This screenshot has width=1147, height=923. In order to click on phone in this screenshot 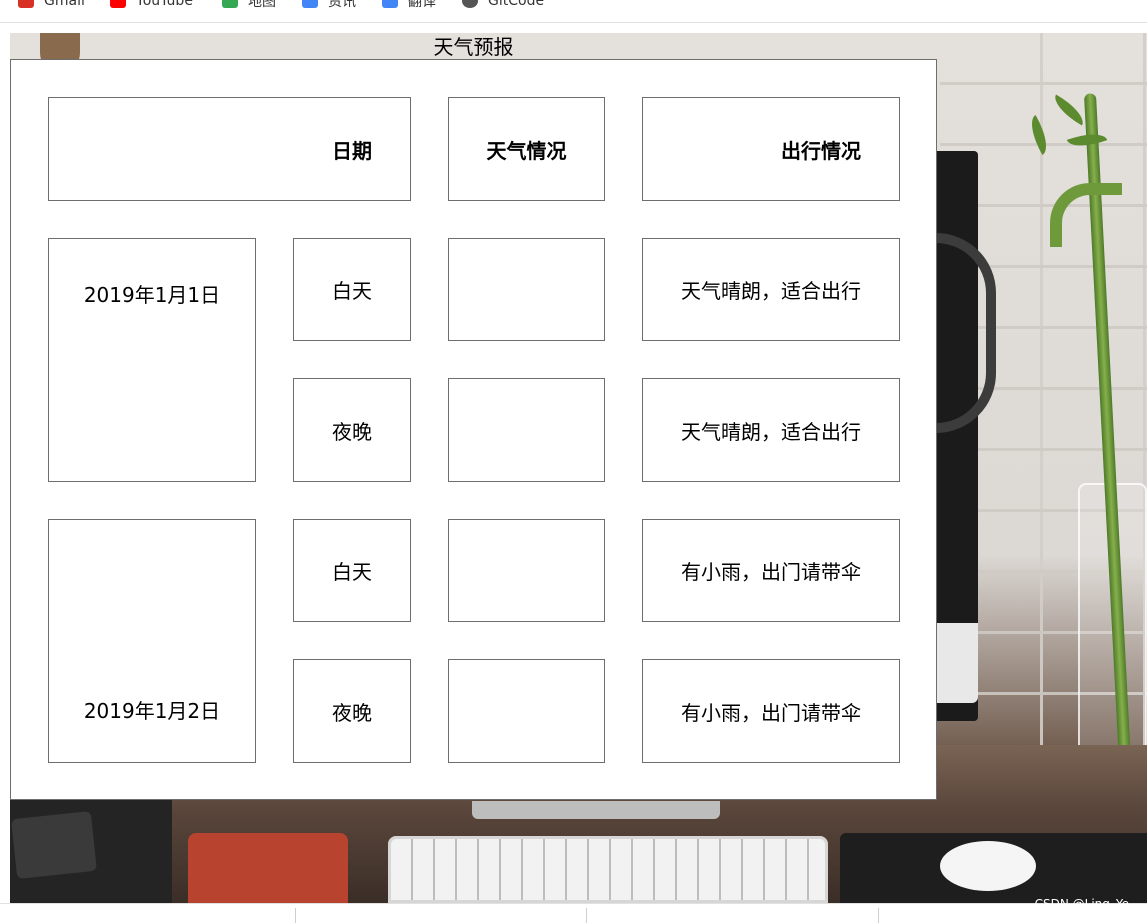, I will do `click(54, 845)`.